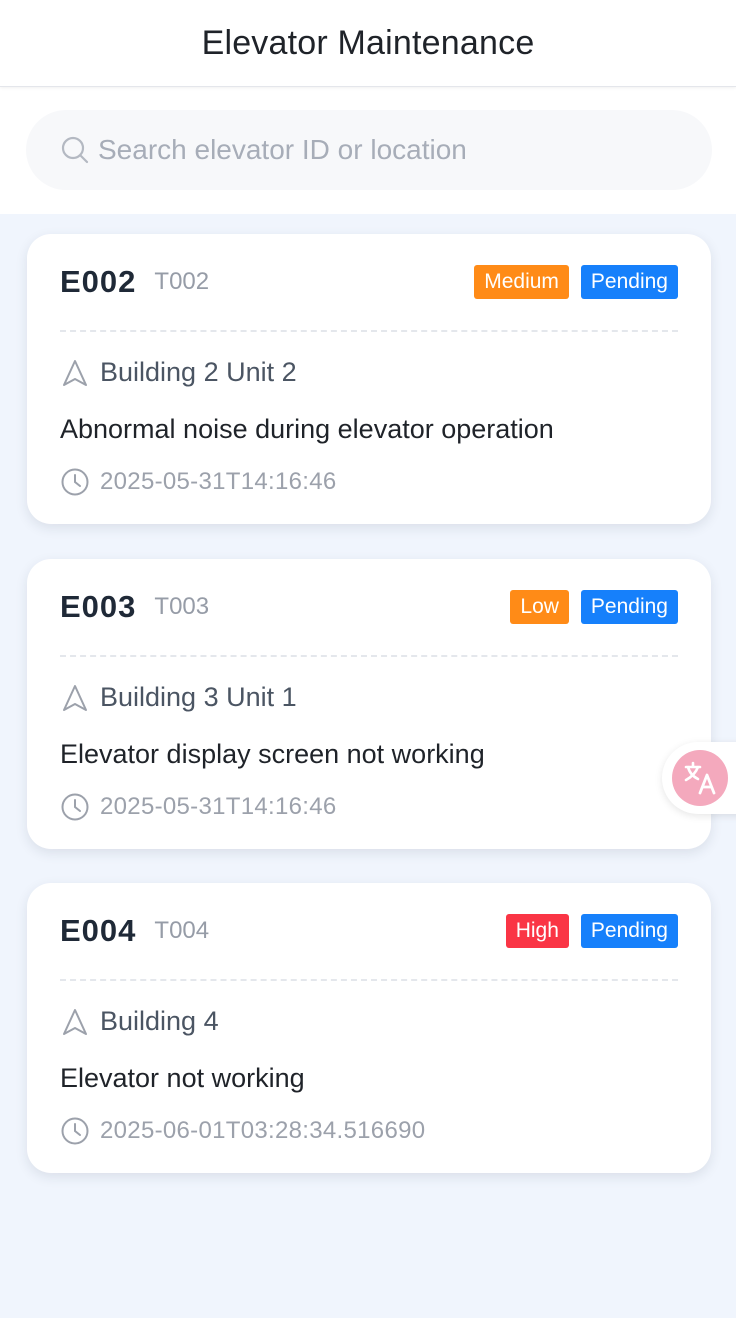  I want to click on elevator-id: E003, so click(98, 606).